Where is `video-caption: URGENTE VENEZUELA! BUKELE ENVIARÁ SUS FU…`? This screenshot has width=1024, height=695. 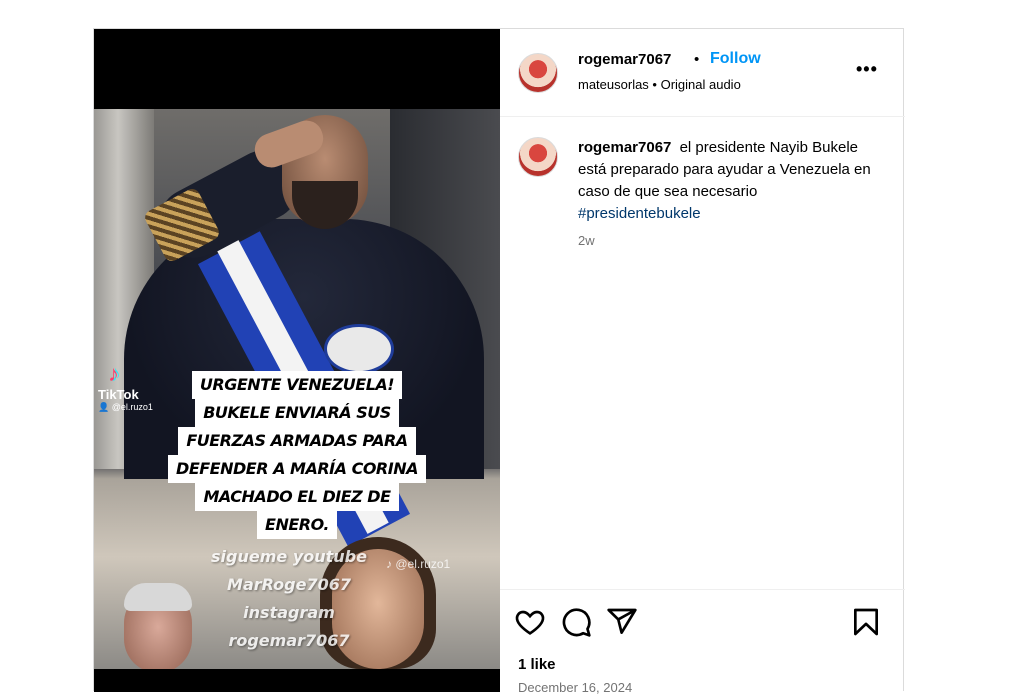
video-caption: URGENTE VENEZUELA! BUKELE ENVIARÁ SUS FU… is located at coordinates (297, 455).